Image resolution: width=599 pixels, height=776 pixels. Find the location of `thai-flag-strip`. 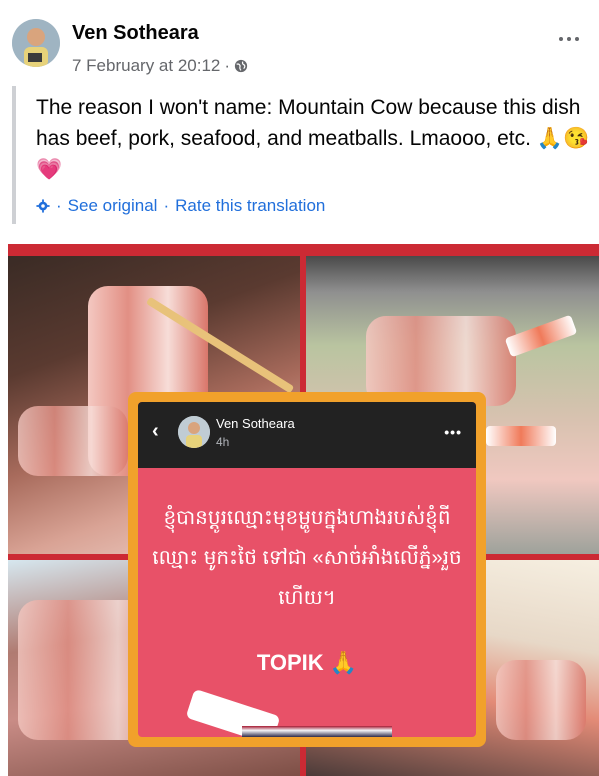

thai-flag-strip is located at coordinates (317, 731).